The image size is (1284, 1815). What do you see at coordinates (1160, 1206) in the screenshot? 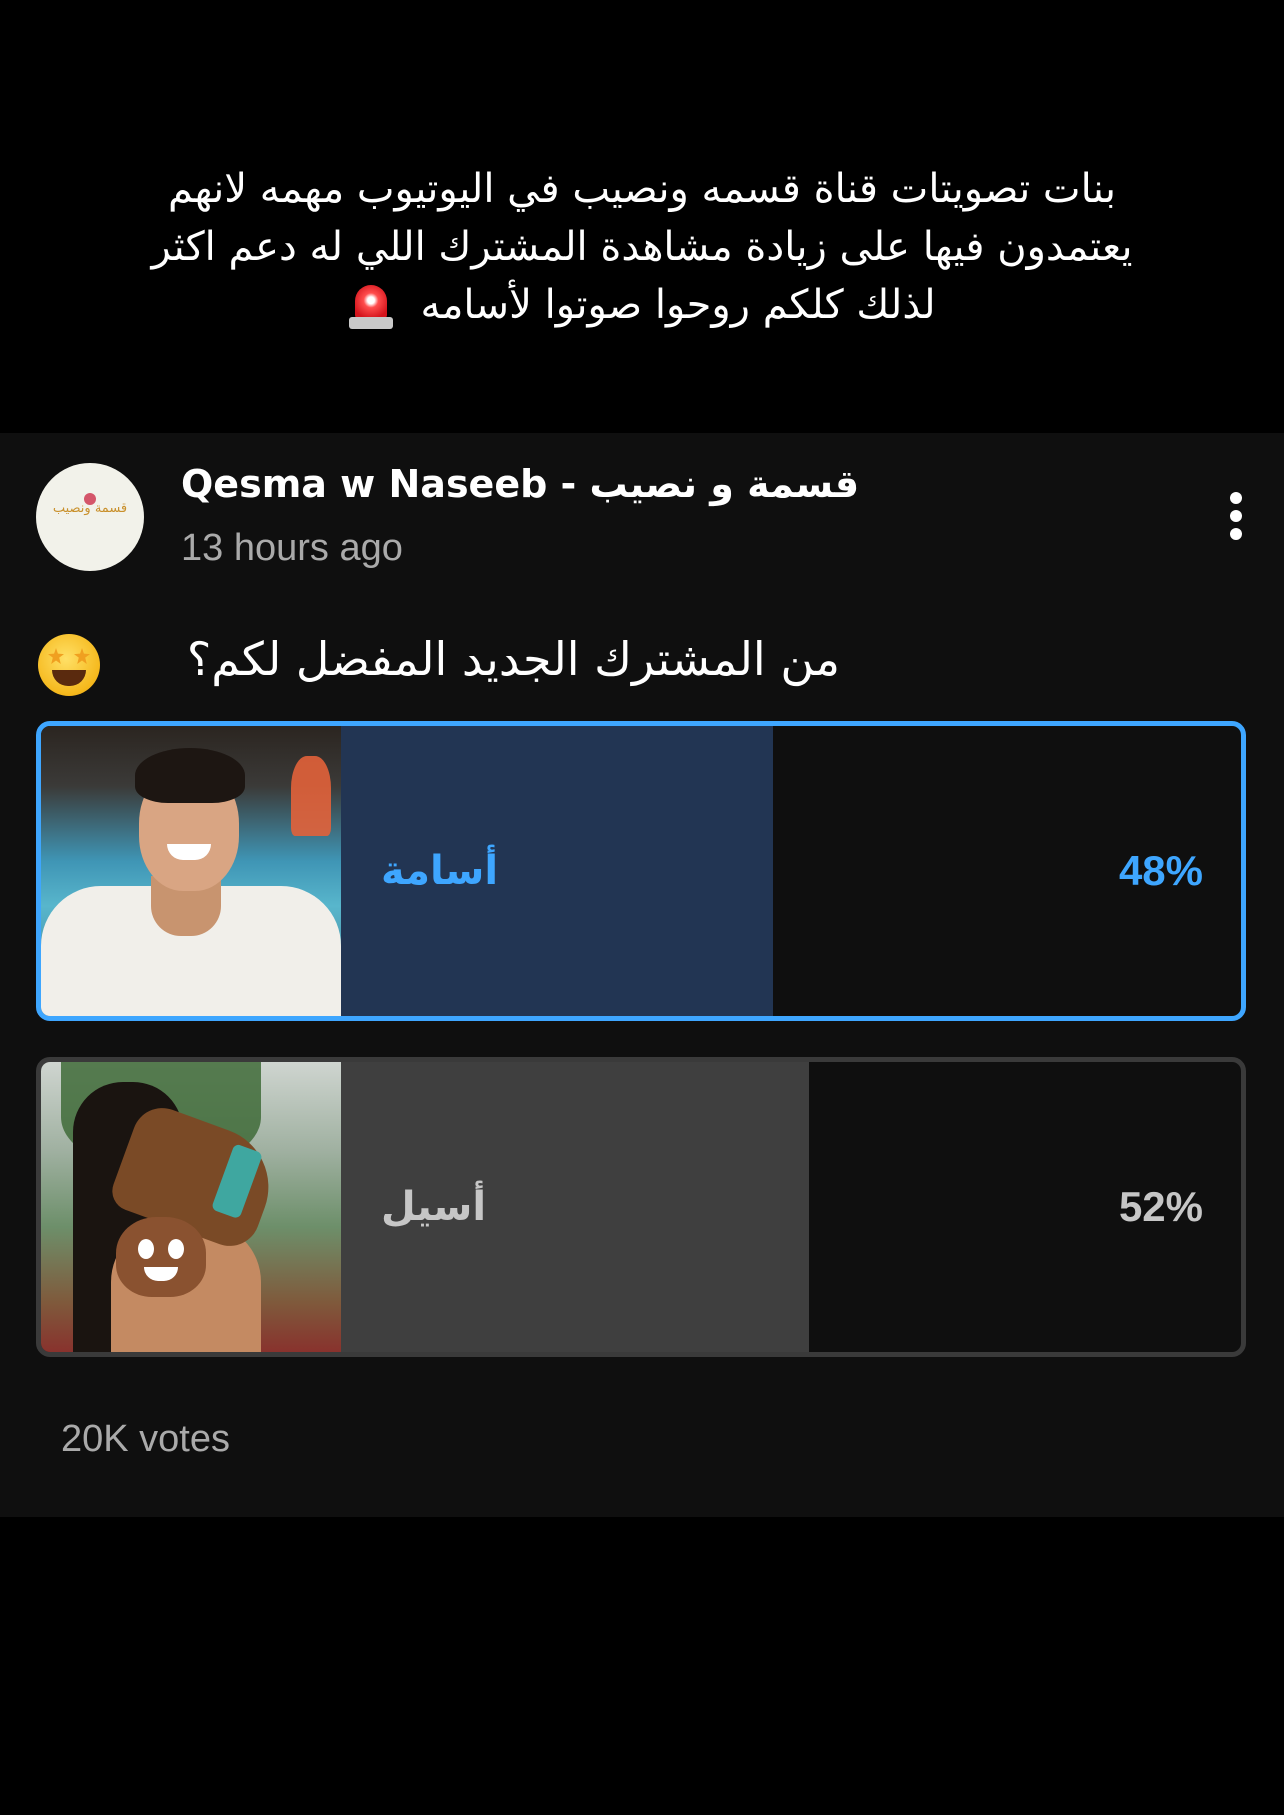
I see `poll-option-percent: 52%` at bounding box center [1160, 1206].